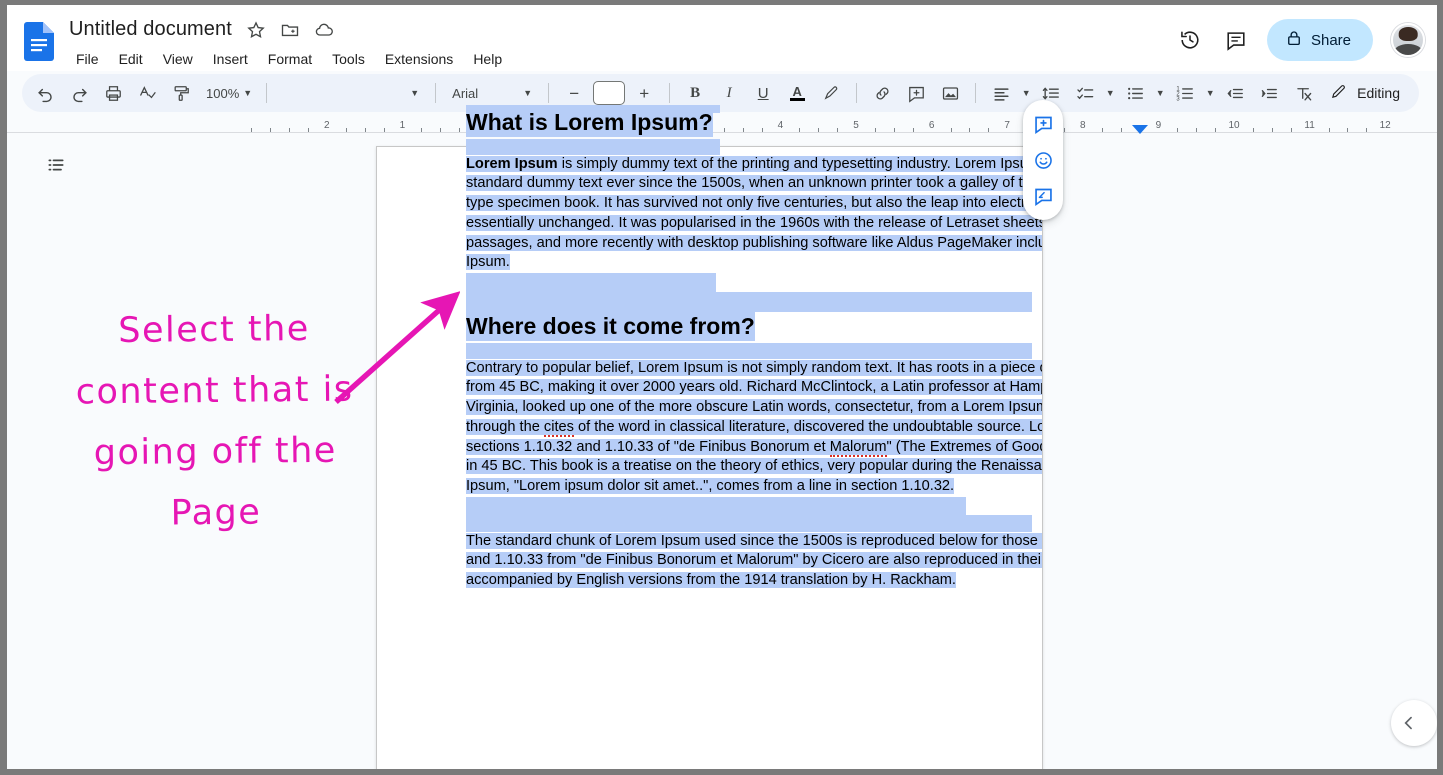 The height and width of the screenshot is (775, 1443). I want to click on italic-label: I, so click(729, 92).